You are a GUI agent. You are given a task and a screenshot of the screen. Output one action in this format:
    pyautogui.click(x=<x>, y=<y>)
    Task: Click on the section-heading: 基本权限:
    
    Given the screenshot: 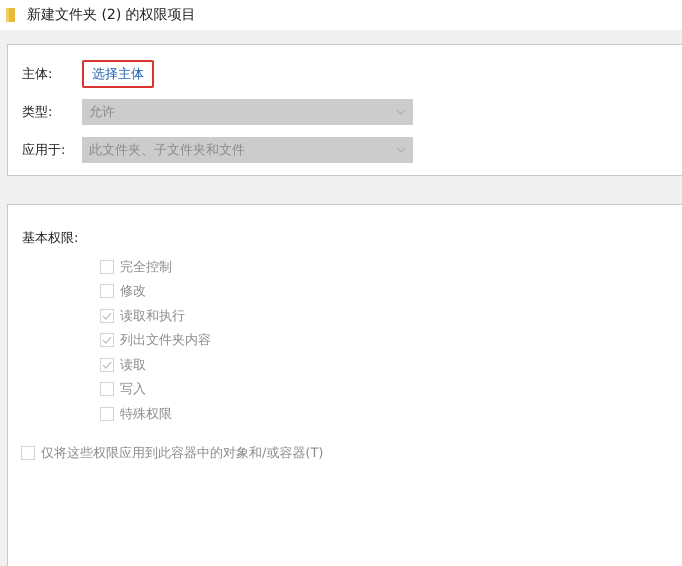 What is the action you would take?
    pyautogui.click(x=51, y=238)
    